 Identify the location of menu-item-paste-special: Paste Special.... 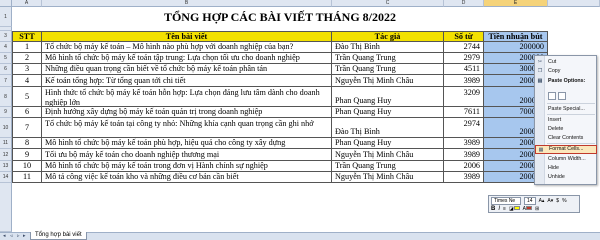
(566, 109).